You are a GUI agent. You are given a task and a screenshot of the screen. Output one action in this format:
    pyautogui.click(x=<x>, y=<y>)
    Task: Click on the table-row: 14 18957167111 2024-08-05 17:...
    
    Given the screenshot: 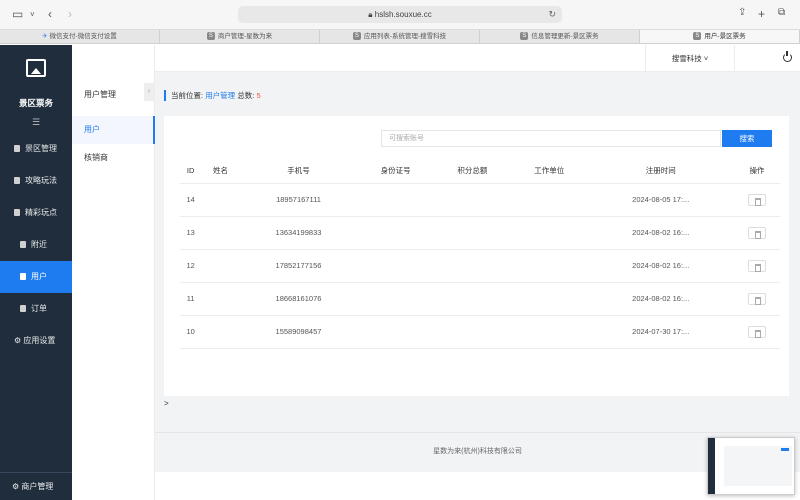 What is the action you would take?
    pyautogui.click(x=480, y=200)
    